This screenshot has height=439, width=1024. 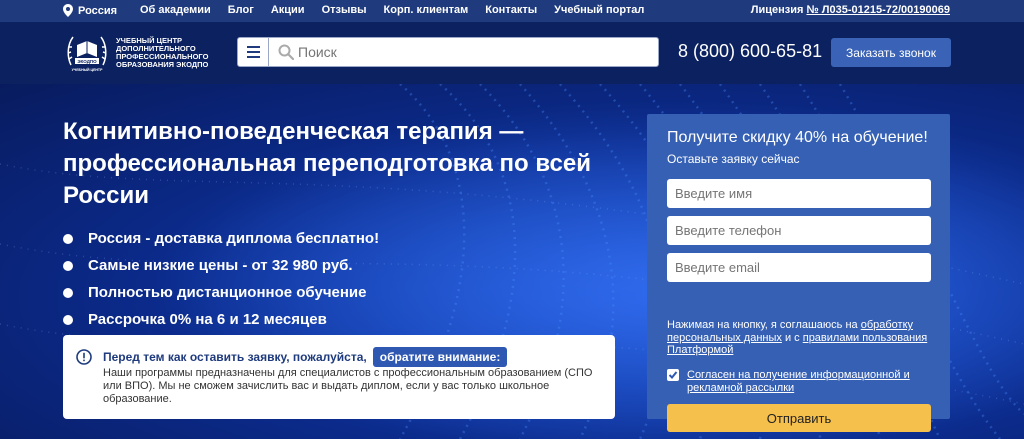 What do you see at coordinates (426, 10) in the screenshot?
I see `nav-link-corporate: Корп. клиентам` at bounding box center [426, 10].